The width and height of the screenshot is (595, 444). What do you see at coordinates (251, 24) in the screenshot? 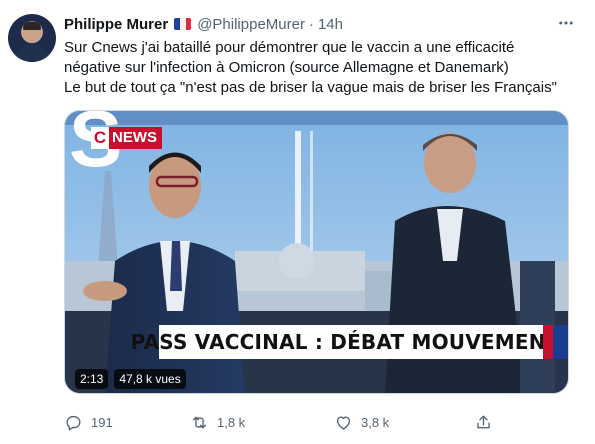
I see `author-handle: @PhilippeMurer` at bounding box center [251, 24].